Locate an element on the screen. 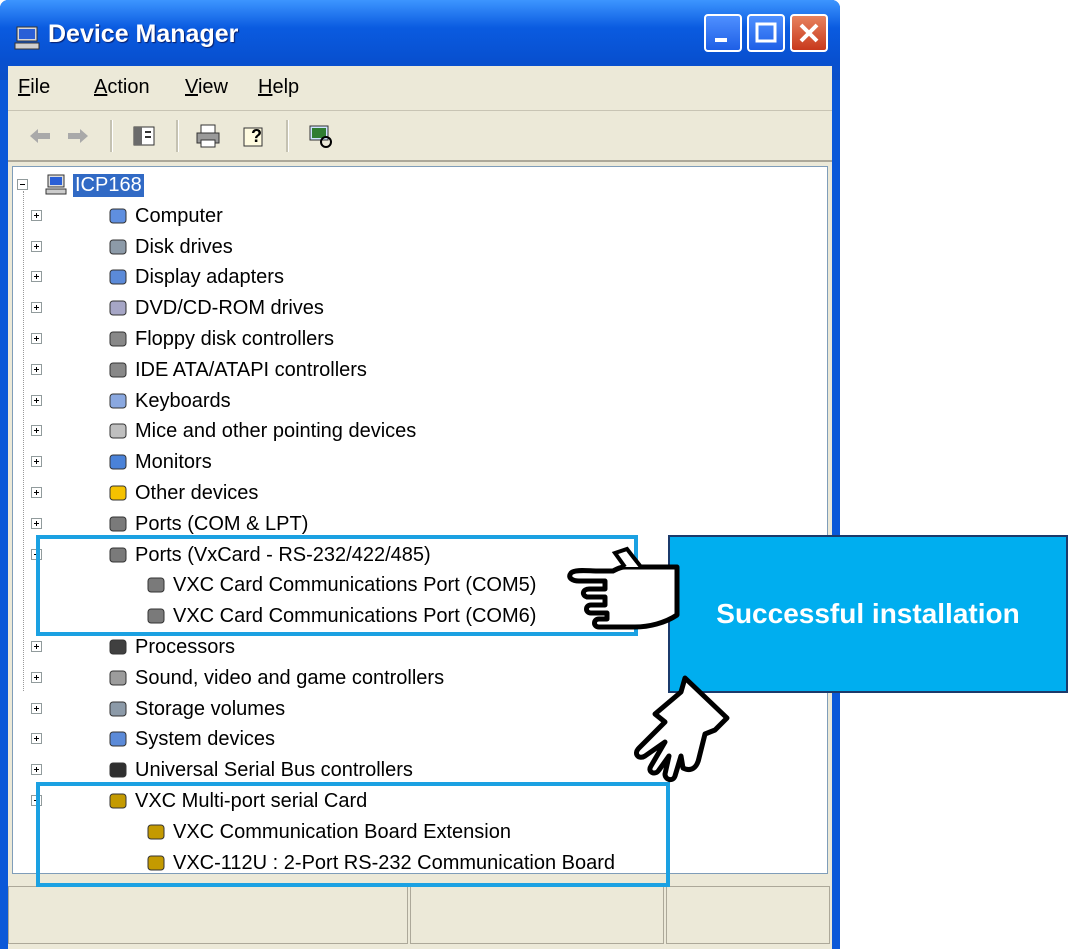 Image resolution: width=1068 pixels, height=949 pixels. tree-root-label: ICP168 is located at coordinates (108, 185).